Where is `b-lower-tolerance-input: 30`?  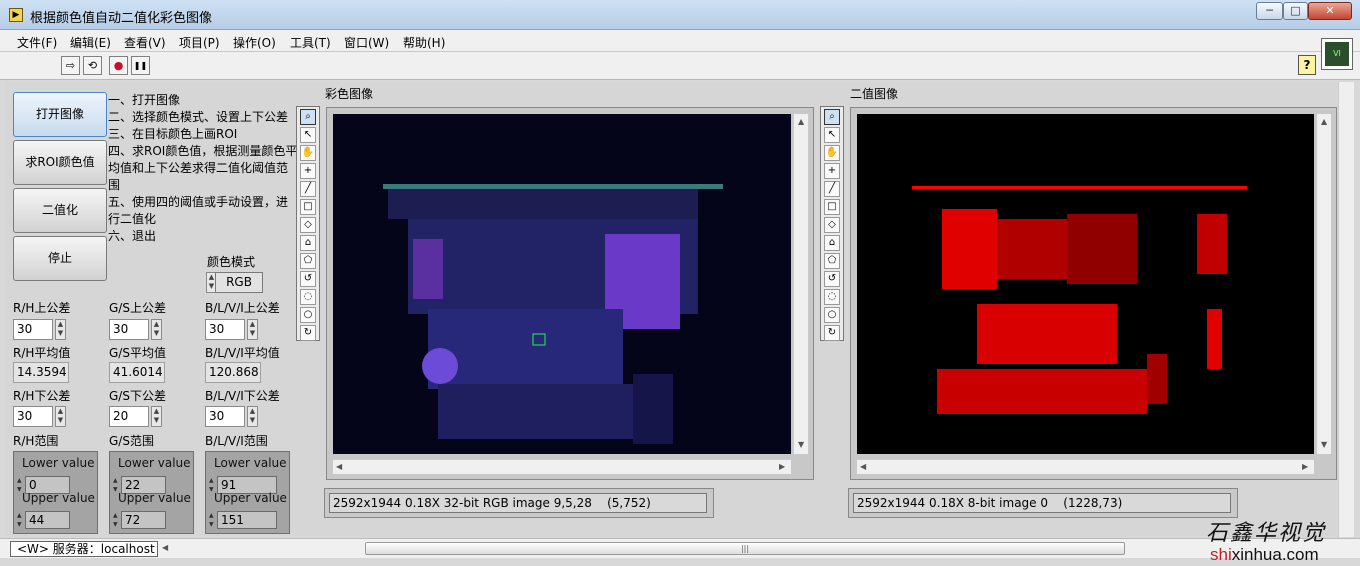 b-lower-tolerance-input: 30 is located at coordinates (225, 416).